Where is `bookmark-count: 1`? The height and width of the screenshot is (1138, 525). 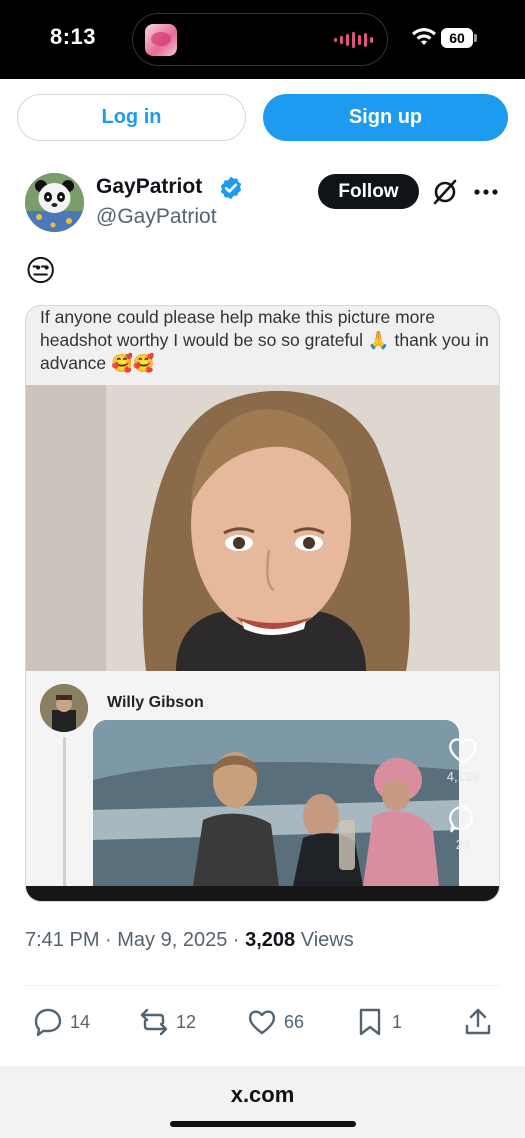 bookmark-count: 1 is located at coordinates (397, 1021).